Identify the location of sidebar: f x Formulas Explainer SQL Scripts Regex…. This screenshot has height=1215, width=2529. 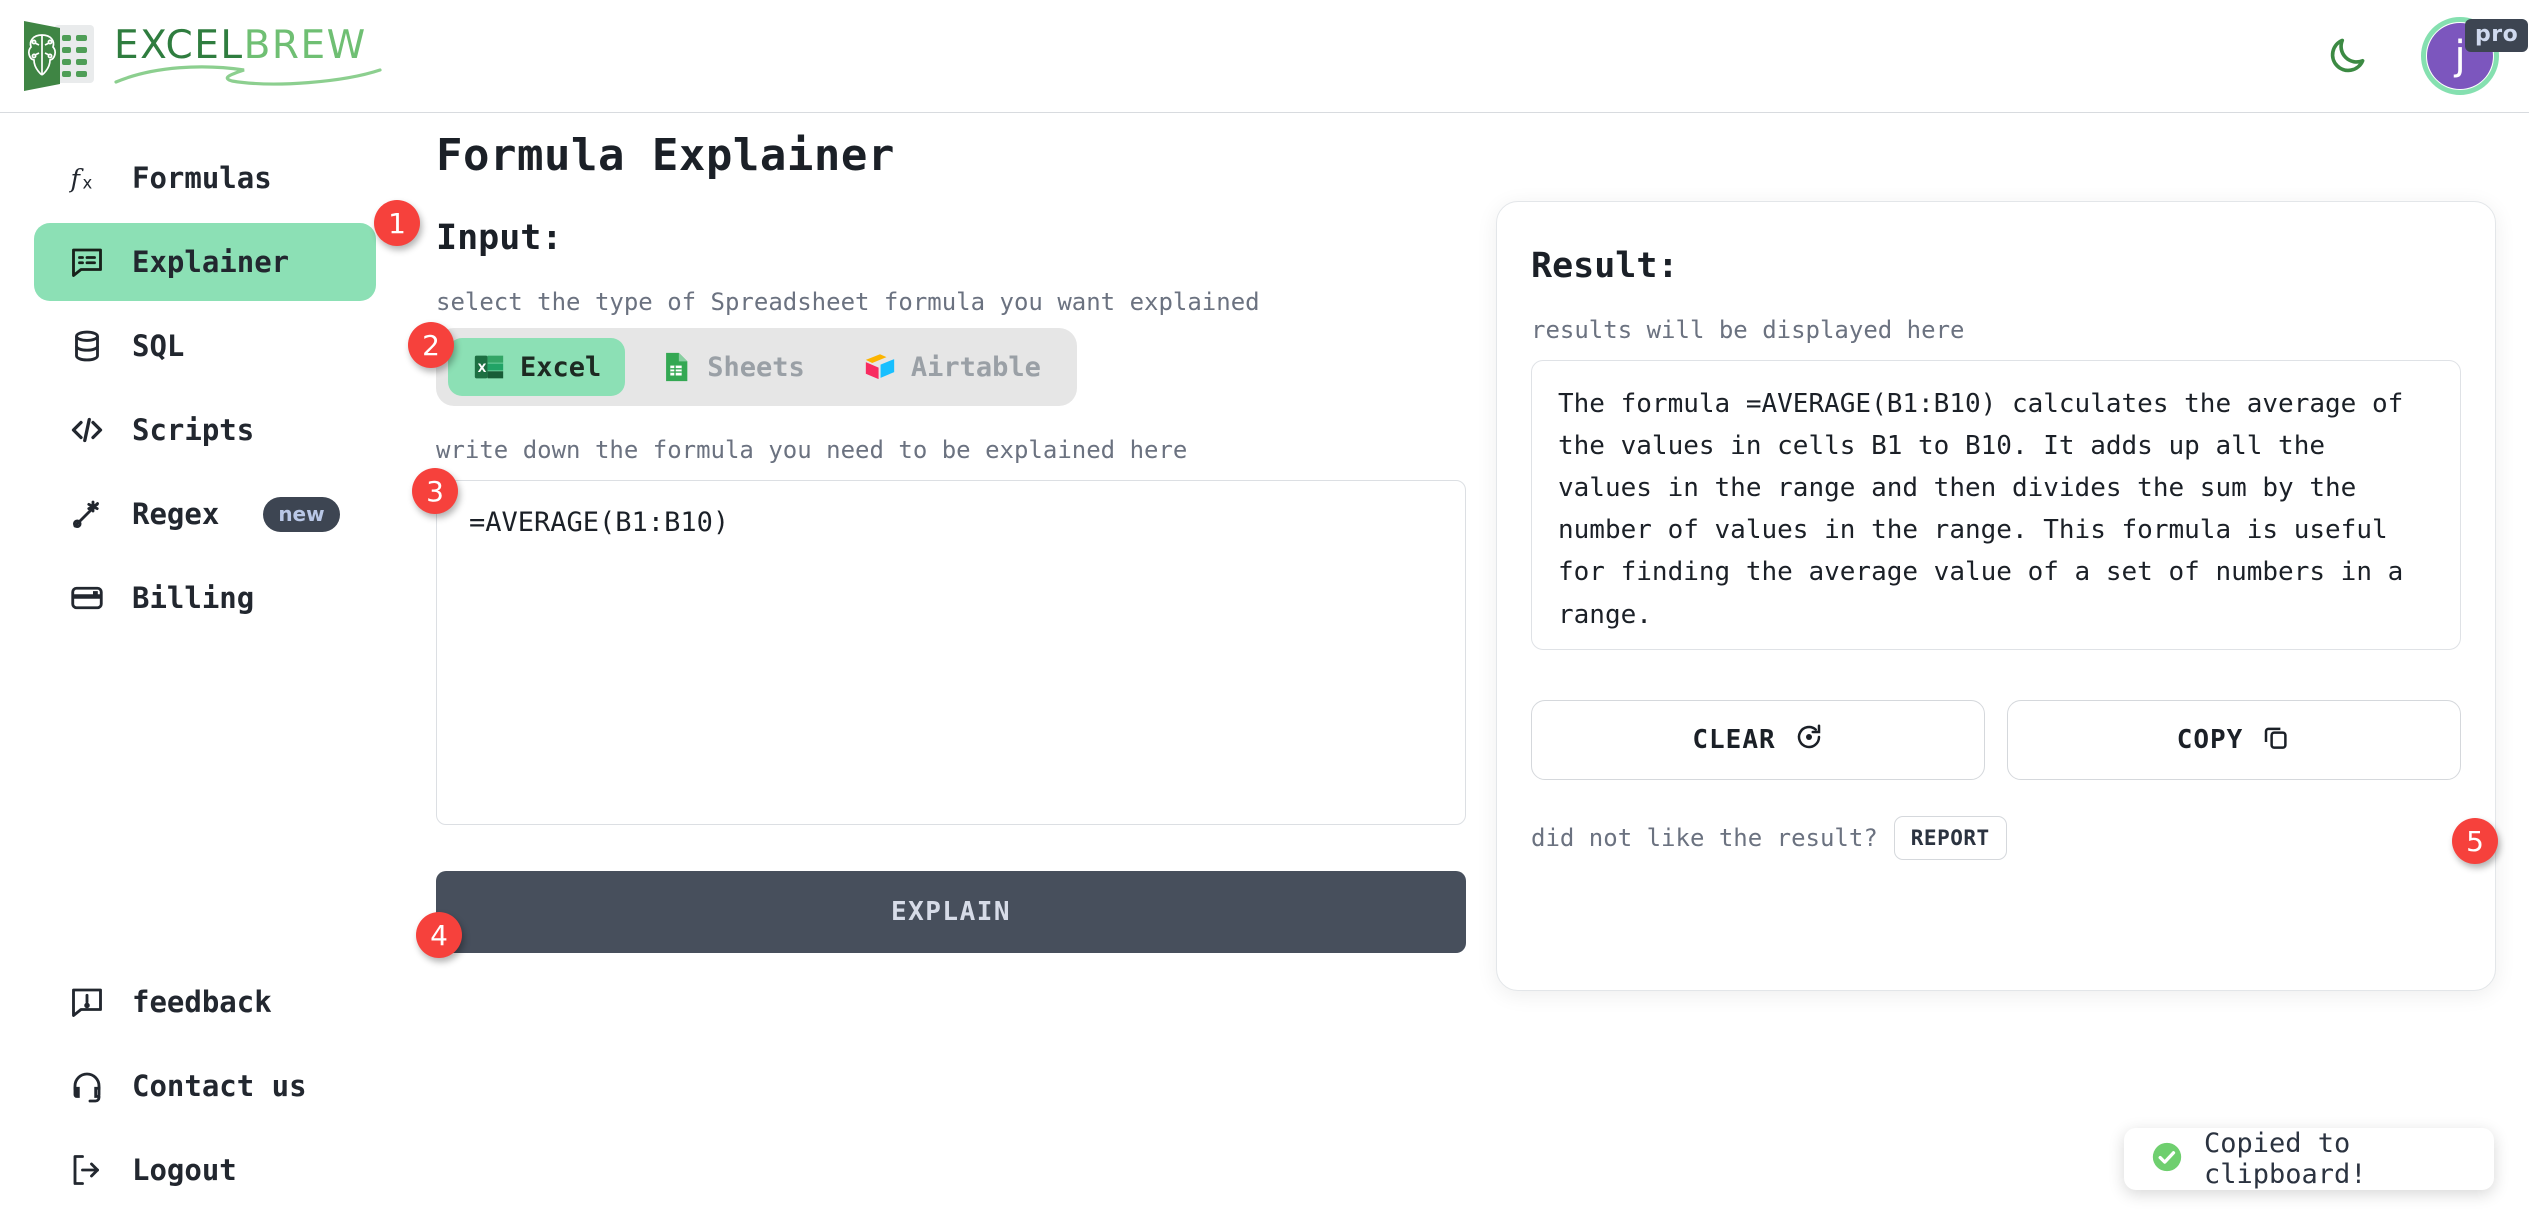
(200, 660).